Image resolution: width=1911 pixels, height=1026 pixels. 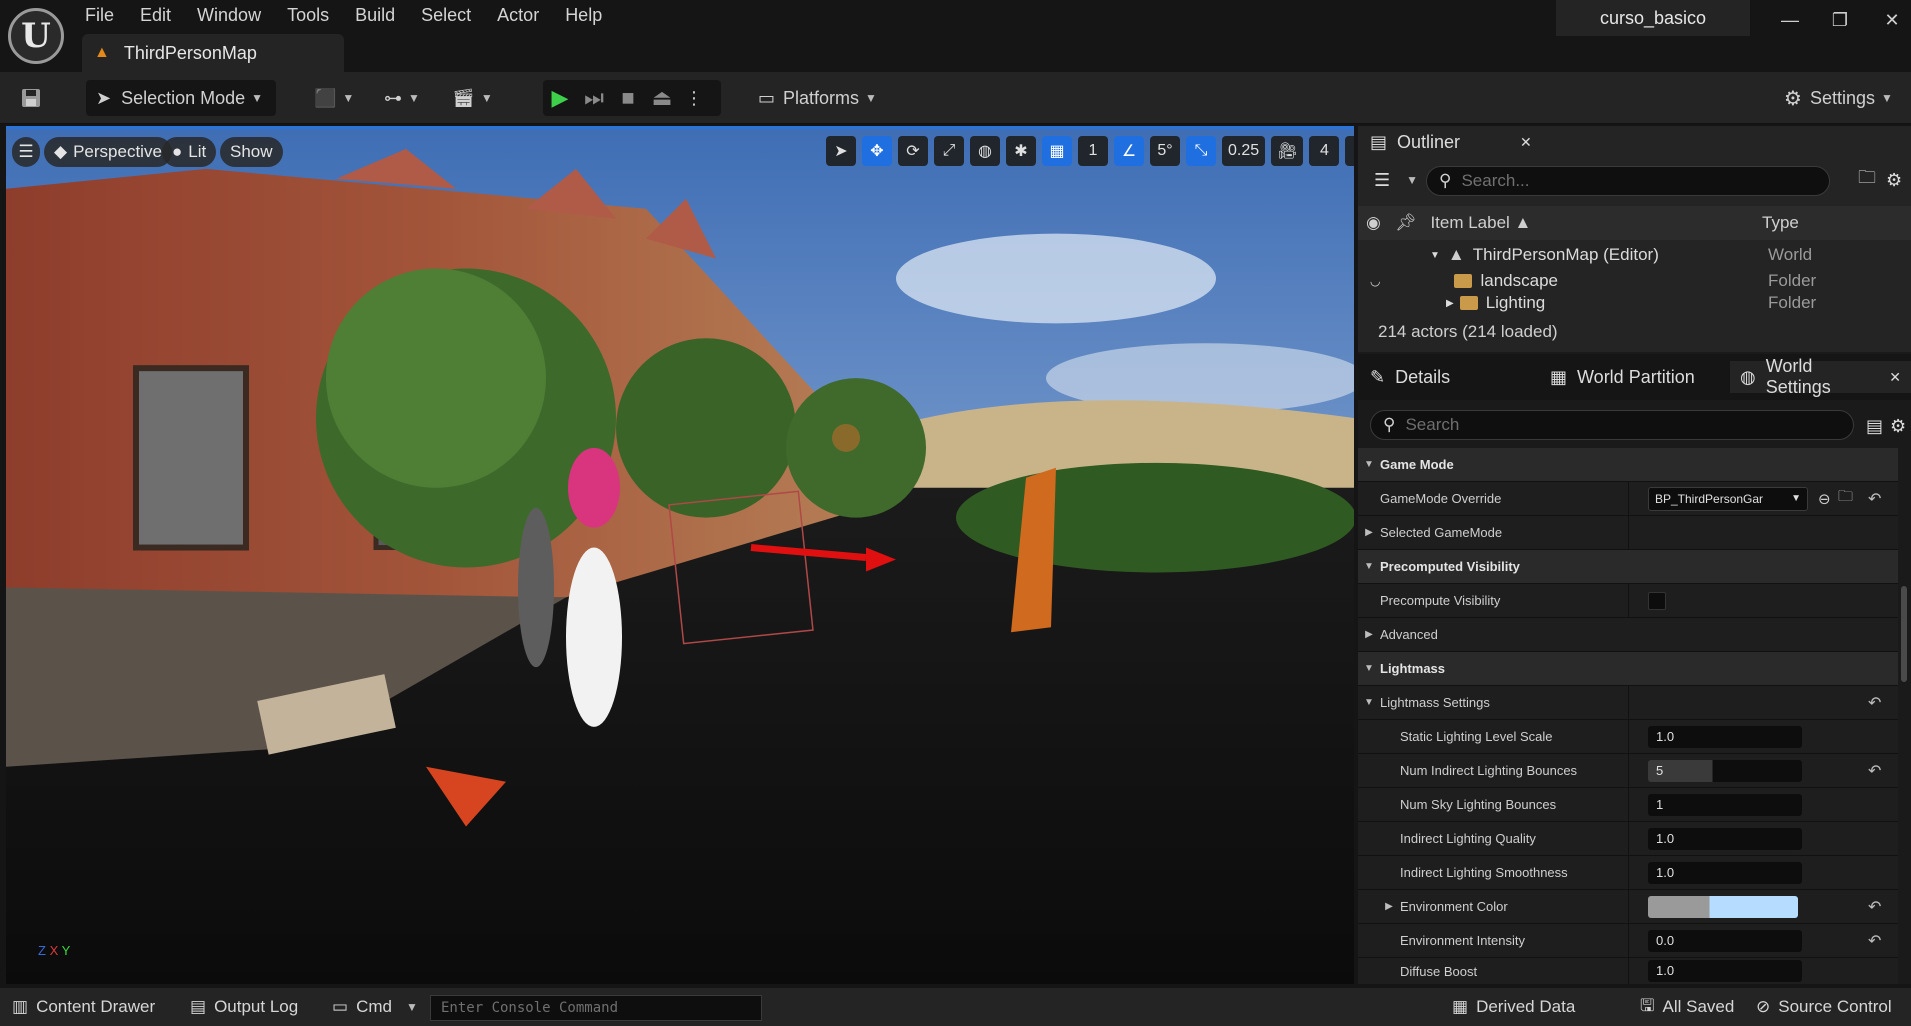 I want to click on scale-snap-value: 0.25, so click(x=1244, y=151).